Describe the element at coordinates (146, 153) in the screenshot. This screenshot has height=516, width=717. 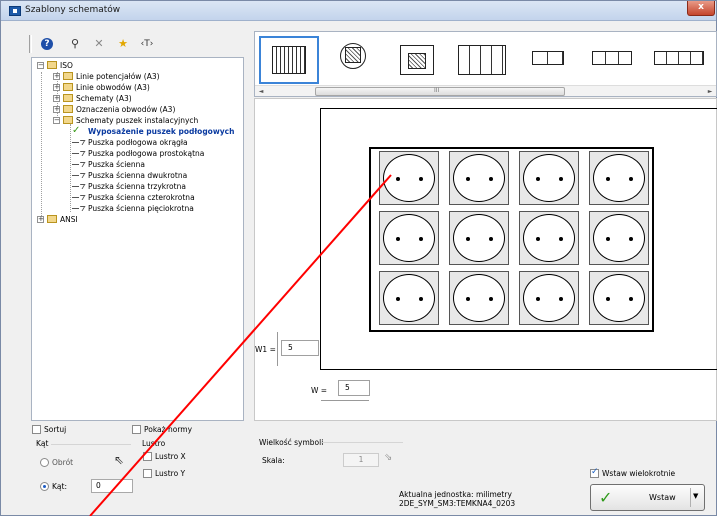
I see `tree-item-label: Puszka podłogowa prostokątna` at that location.